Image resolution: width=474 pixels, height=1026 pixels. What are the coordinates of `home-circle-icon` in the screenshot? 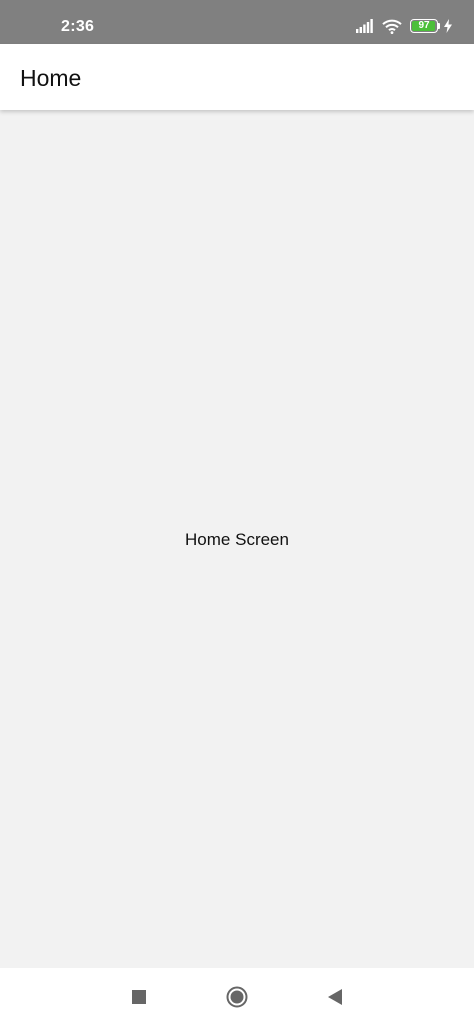 It's located at (237, 997).